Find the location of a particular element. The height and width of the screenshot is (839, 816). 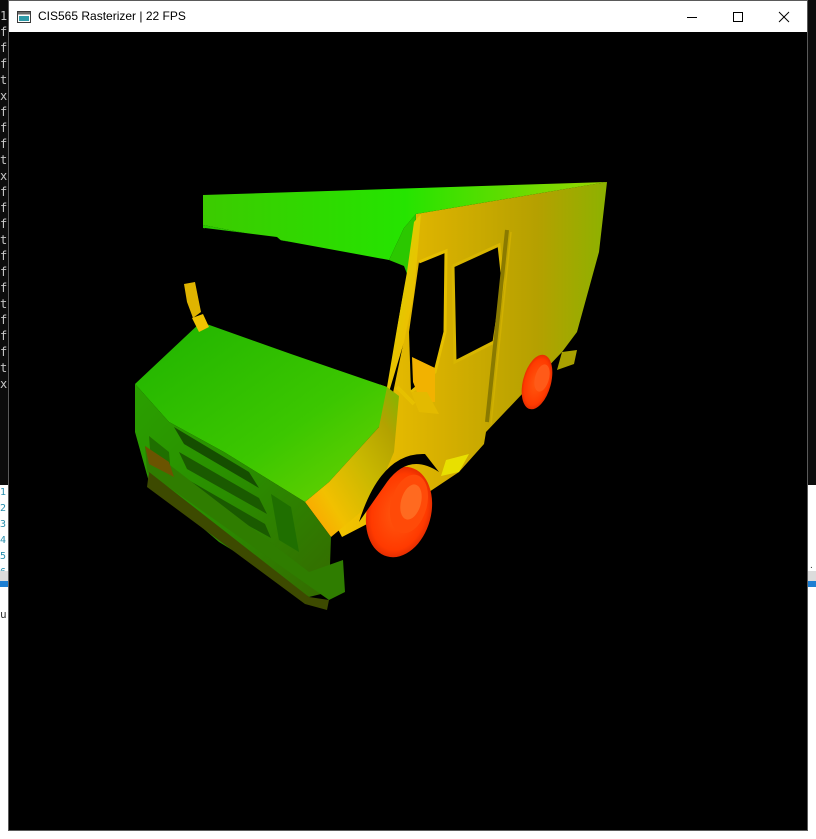

title-bar: CIS565 Rasterizer | 22 FPS is located at coordinates (408, 16).